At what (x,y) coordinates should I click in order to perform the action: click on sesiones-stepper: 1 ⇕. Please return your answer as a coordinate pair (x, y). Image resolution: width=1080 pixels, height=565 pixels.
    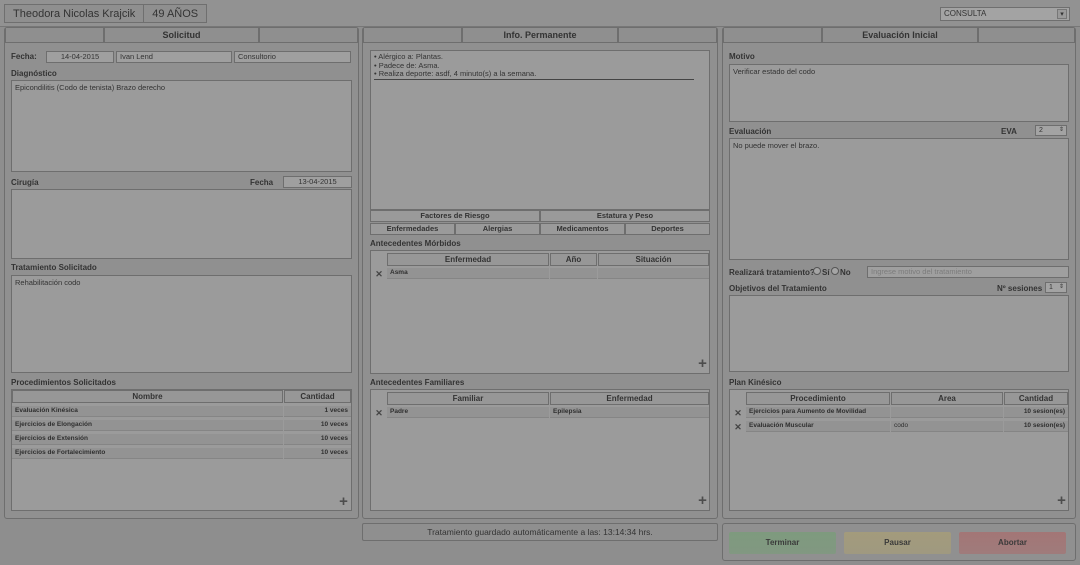
    Looking at the image, I should click on (1056, 287).